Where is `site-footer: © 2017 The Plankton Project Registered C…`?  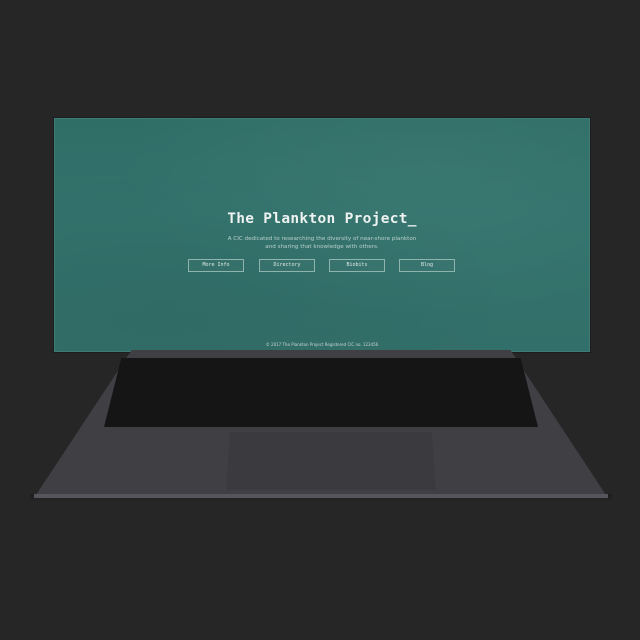
site-footer: © 2017 The Plankton Project Registered C… is located at coordinates (322, 344).